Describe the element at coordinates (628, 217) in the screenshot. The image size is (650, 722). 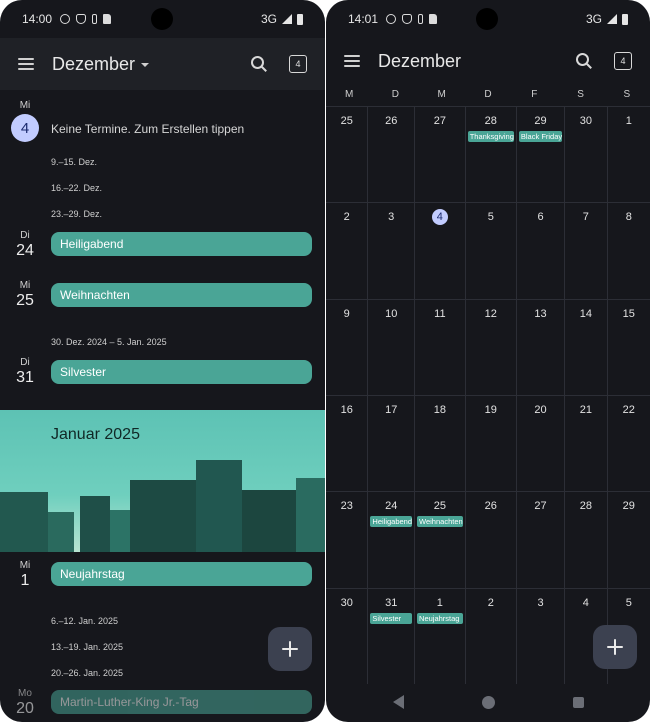
I see `day-number: 8` at that location.